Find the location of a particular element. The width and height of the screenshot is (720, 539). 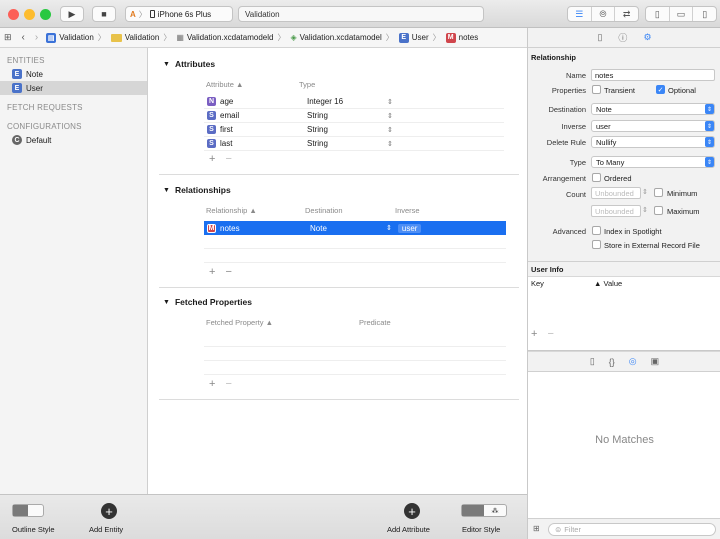

destination-column-header: Destination is located at coordinates (324, 210).